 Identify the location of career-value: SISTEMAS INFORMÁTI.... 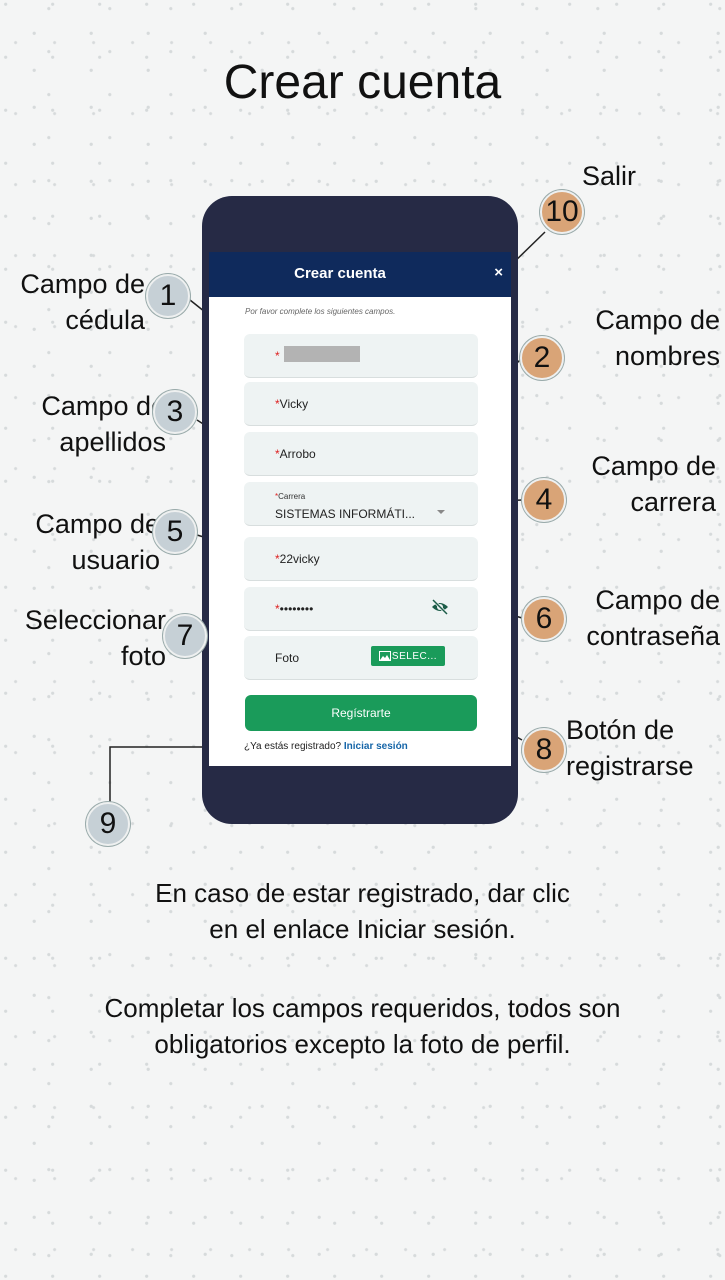
(345, 514).